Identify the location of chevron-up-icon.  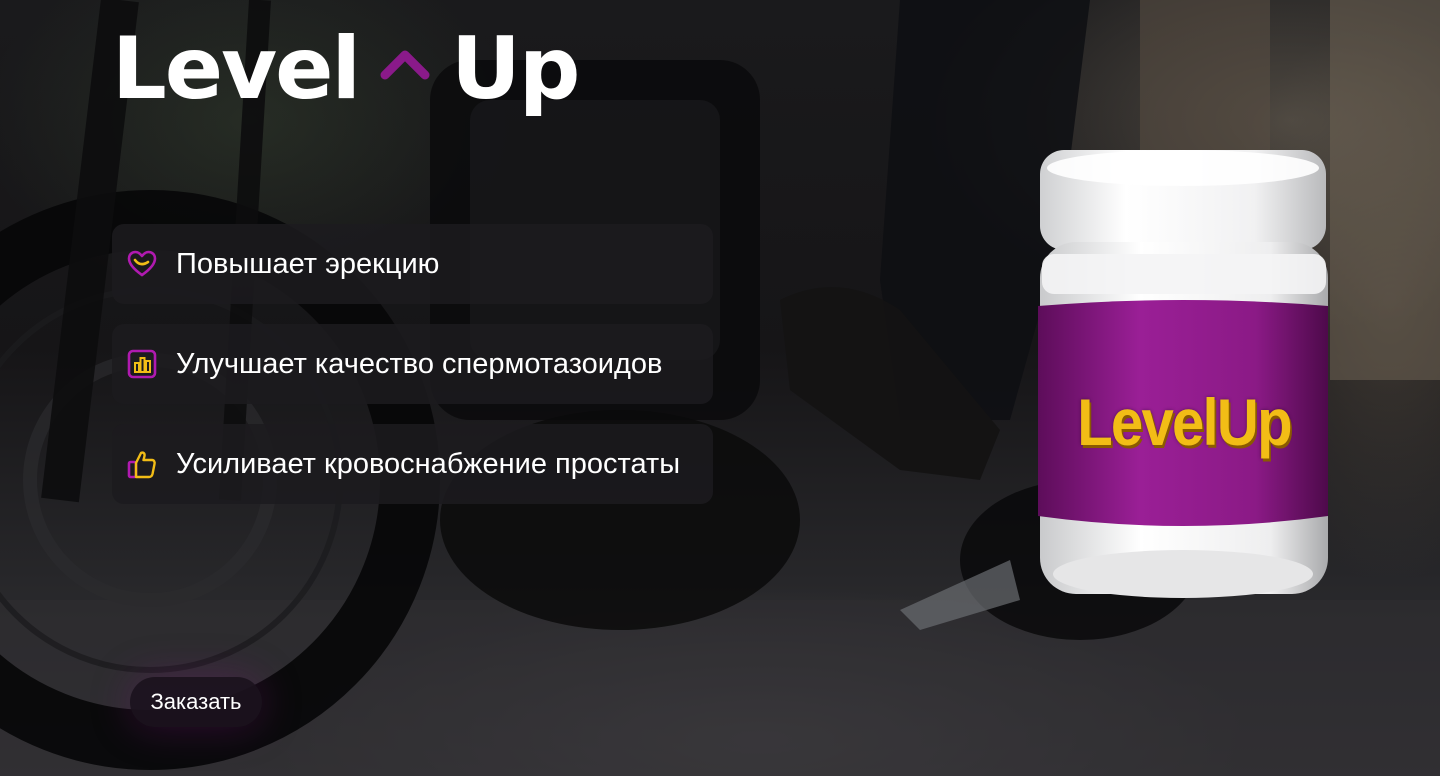
(405, 69).